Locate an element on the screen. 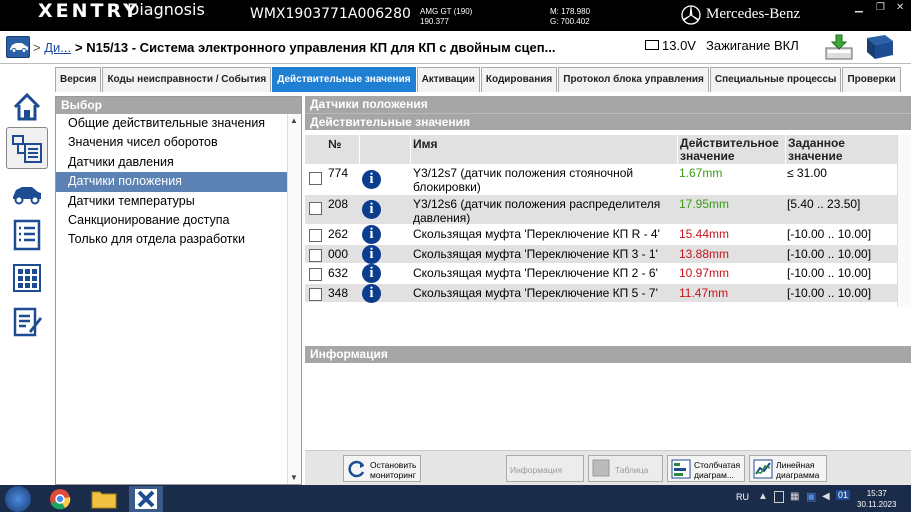 Image resolution: width=911 pixels, height=512 pixels. vehicle-home-button is located at coordinates (18, 47).